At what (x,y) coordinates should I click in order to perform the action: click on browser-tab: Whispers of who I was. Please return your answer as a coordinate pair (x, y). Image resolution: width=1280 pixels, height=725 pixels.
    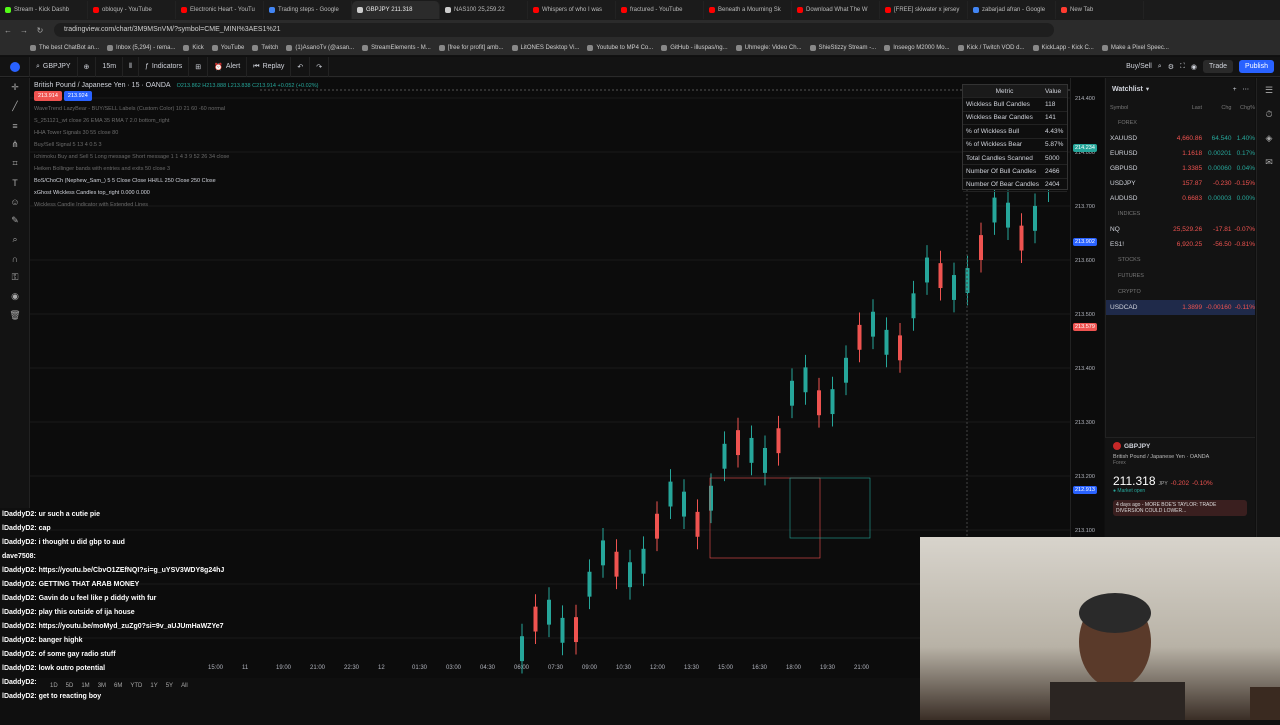
    Looking at the image, I should click on (572, 10).